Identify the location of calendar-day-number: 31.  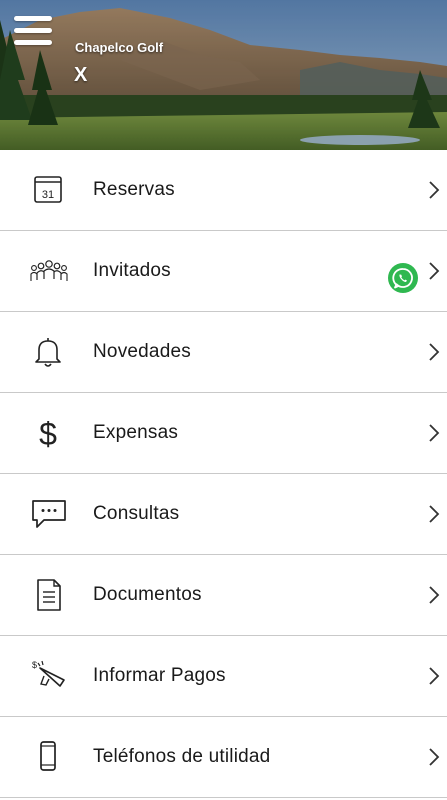
(48, 195).